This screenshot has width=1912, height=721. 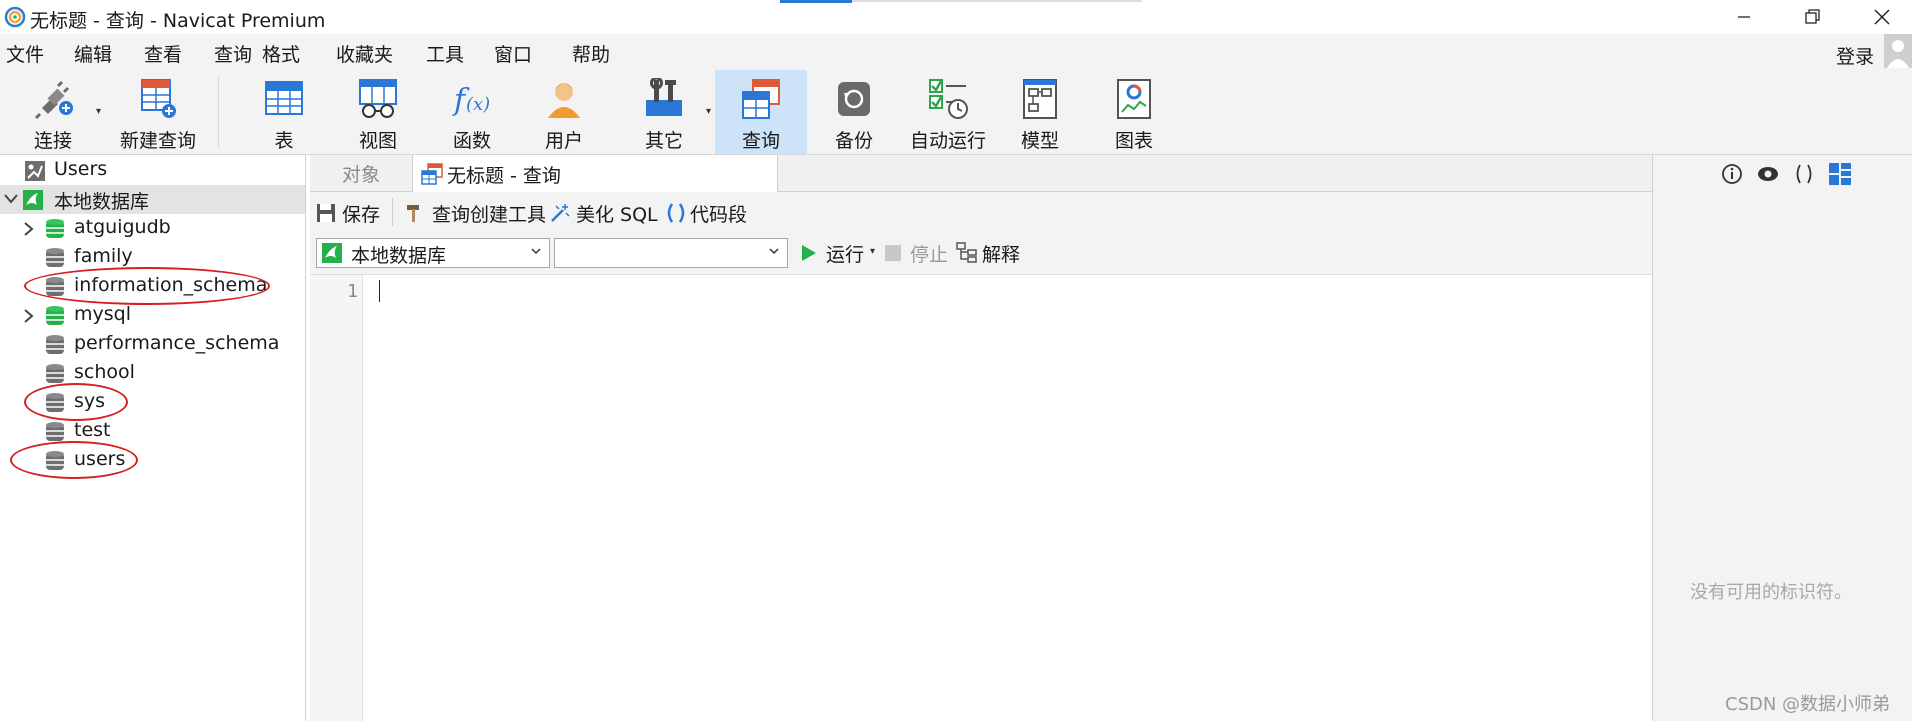 I want to click on tree-item-label: test, so click(x=92, y=430).